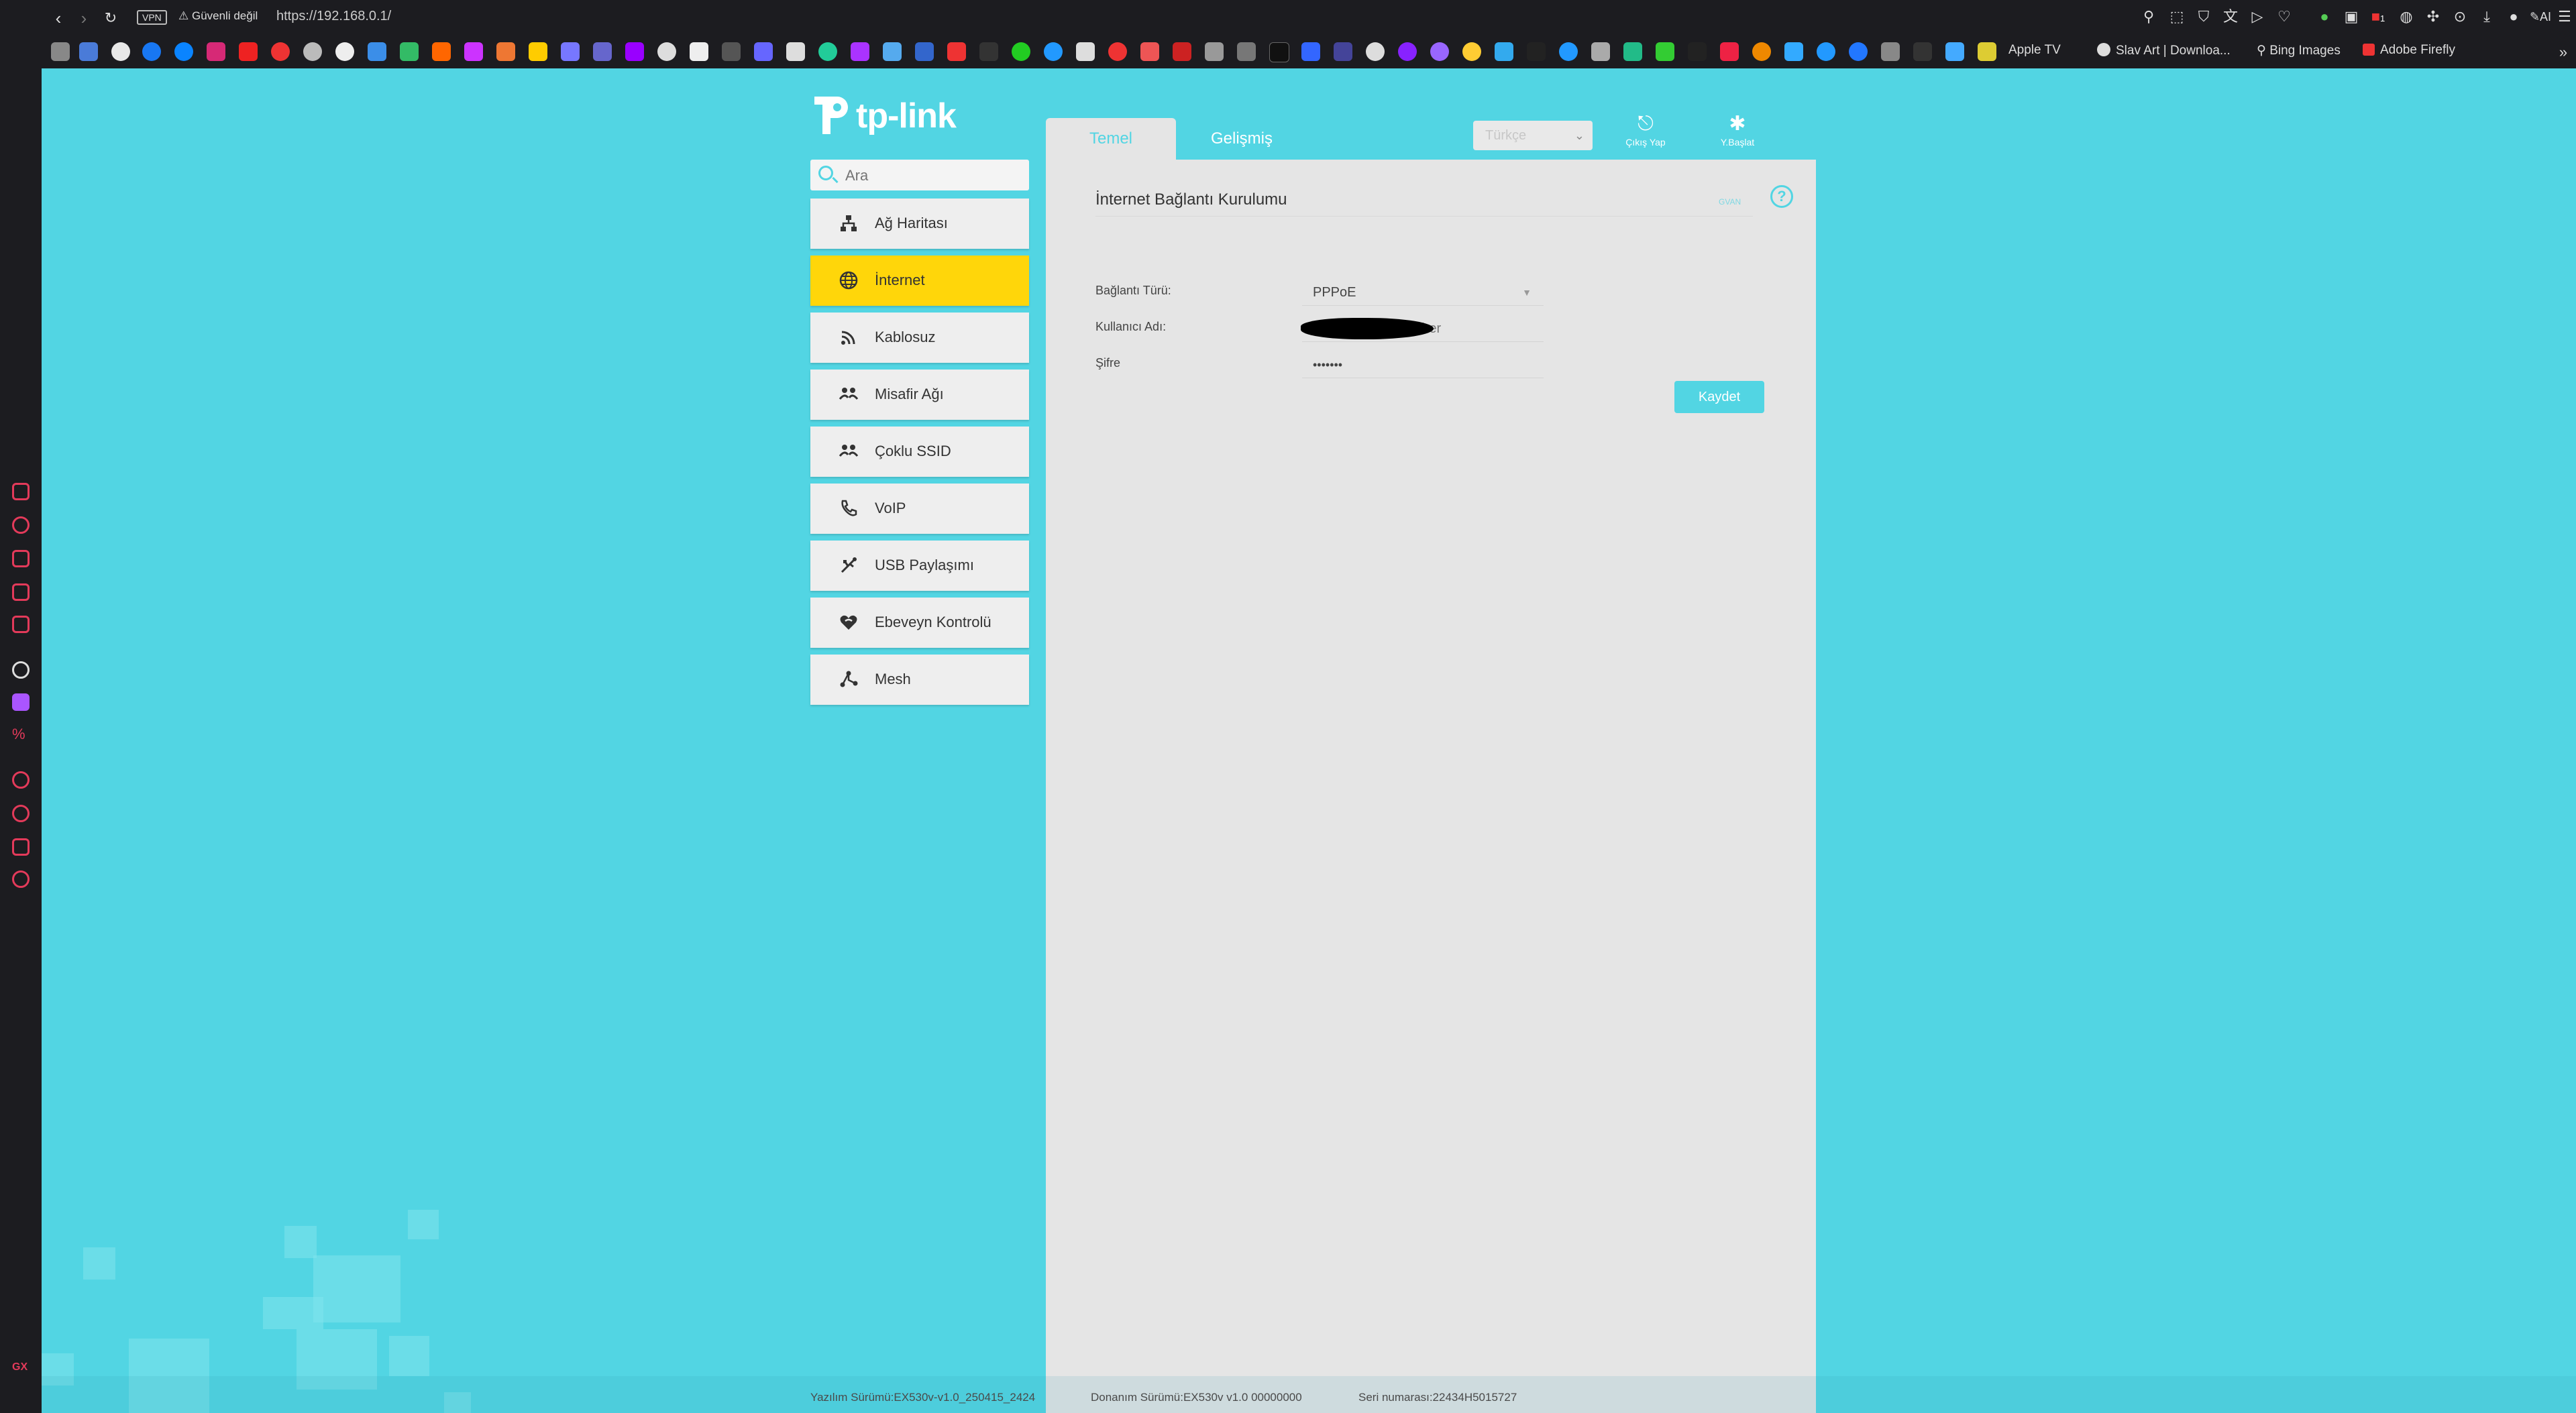  What do you see at coordinates (2406, 17) in the screenshot?
I see `extension-icon: ◍` at bounding box center [2406, 17].